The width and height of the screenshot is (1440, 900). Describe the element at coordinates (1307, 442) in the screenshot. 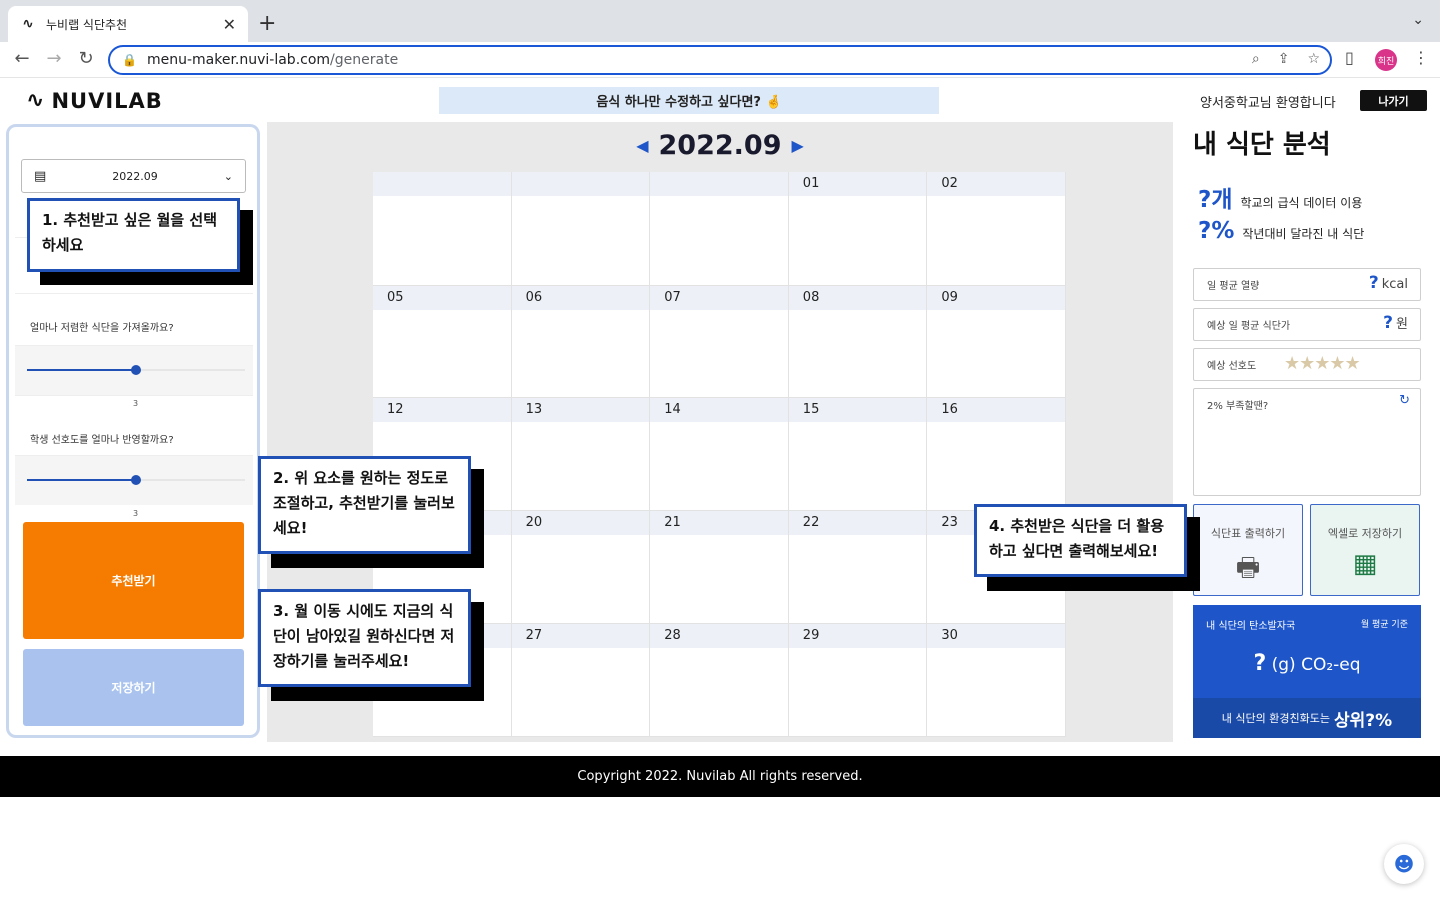

I see `missing-box: 2% 부족할땐? ↻` at that location.